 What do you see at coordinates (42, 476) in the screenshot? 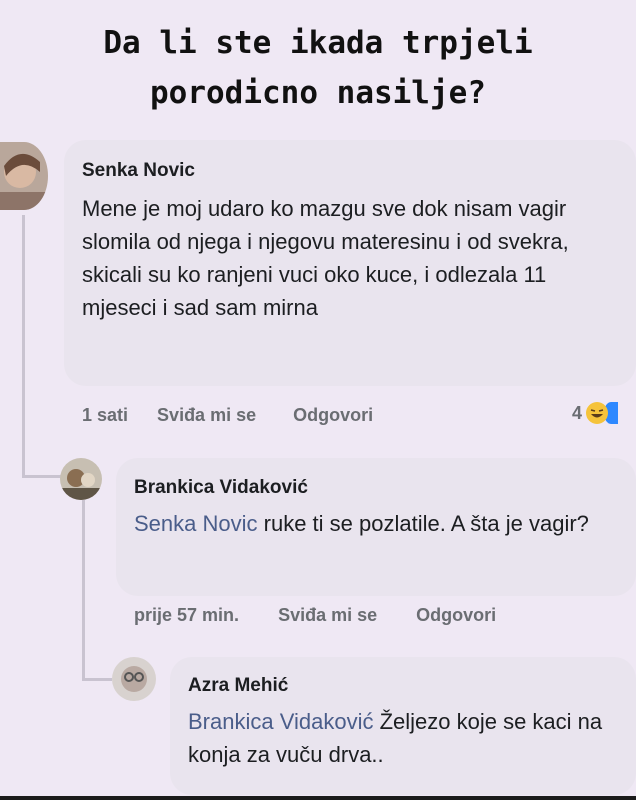
I see `thread-line-branch` at bounding box center [42, 476].